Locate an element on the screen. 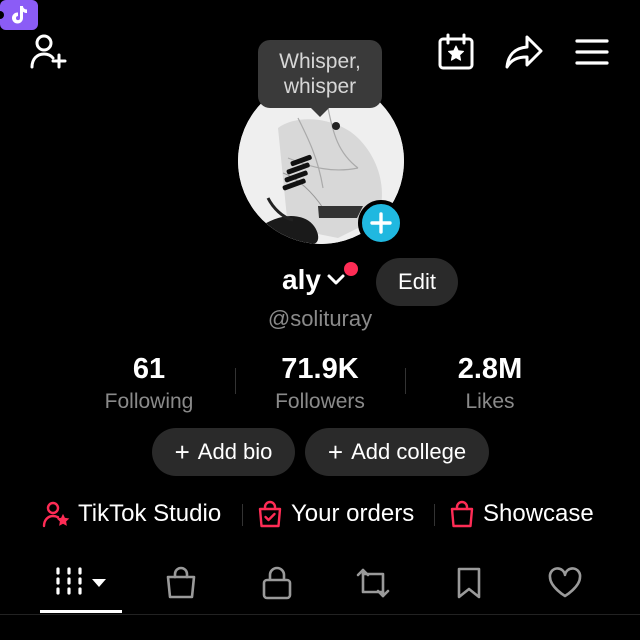  edit-profile-button: Edit is located at coordinates (417, 282).